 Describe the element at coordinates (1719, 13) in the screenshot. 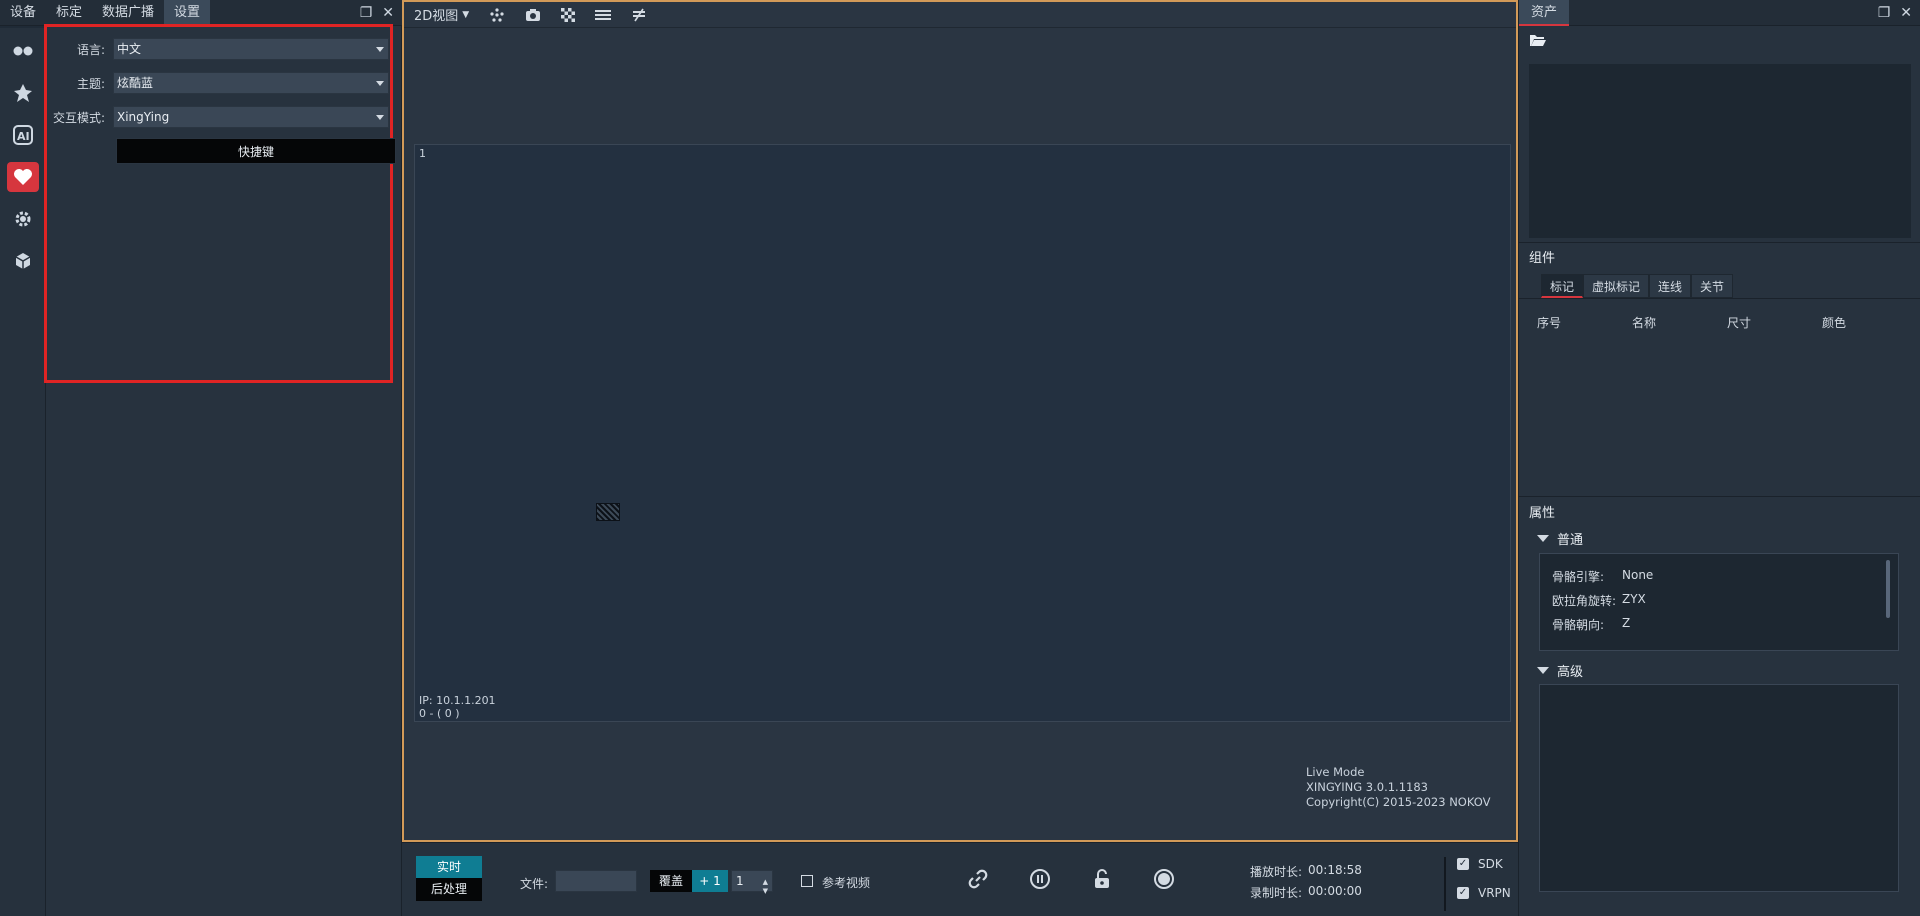

I see `right-panel-tabs: 资产 ❐ ✕` at that location.